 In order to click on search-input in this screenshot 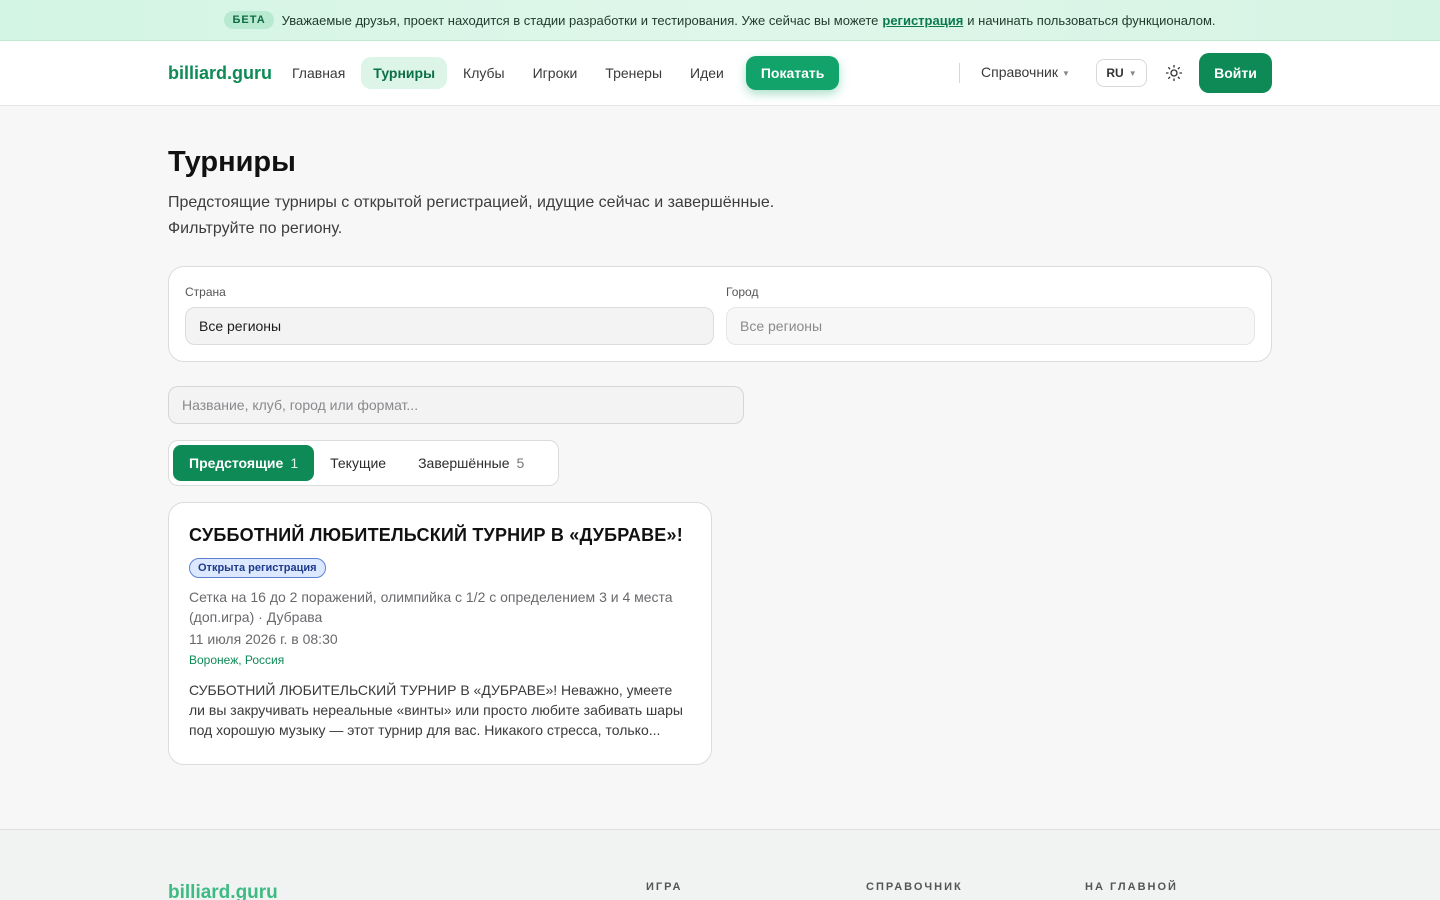, I will do `click(456, 405)`.